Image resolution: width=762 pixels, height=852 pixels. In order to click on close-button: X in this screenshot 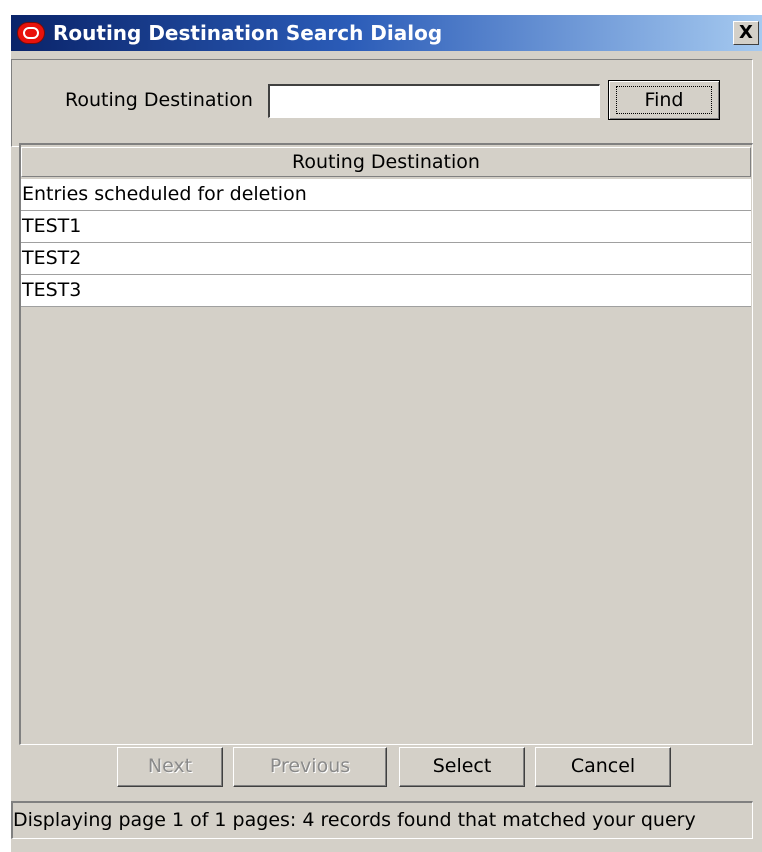, I will do `click(746, 33)`.